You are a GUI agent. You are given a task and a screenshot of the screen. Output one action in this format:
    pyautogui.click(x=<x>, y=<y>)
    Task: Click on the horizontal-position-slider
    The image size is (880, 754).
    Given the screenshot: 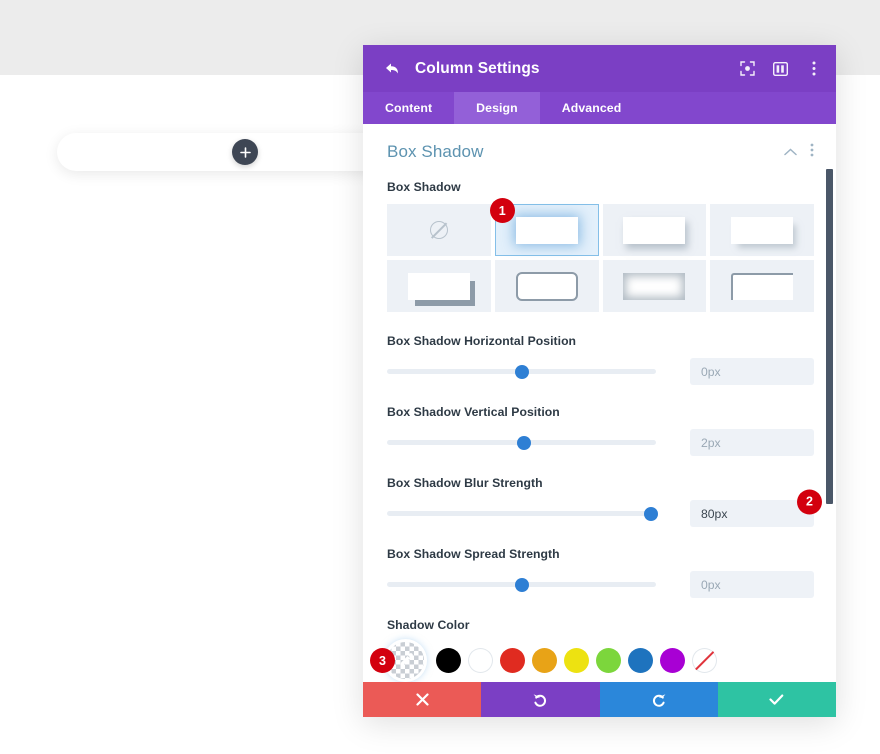 What is the action you would take?
    pyautogui.click(x=521, y=371)
    